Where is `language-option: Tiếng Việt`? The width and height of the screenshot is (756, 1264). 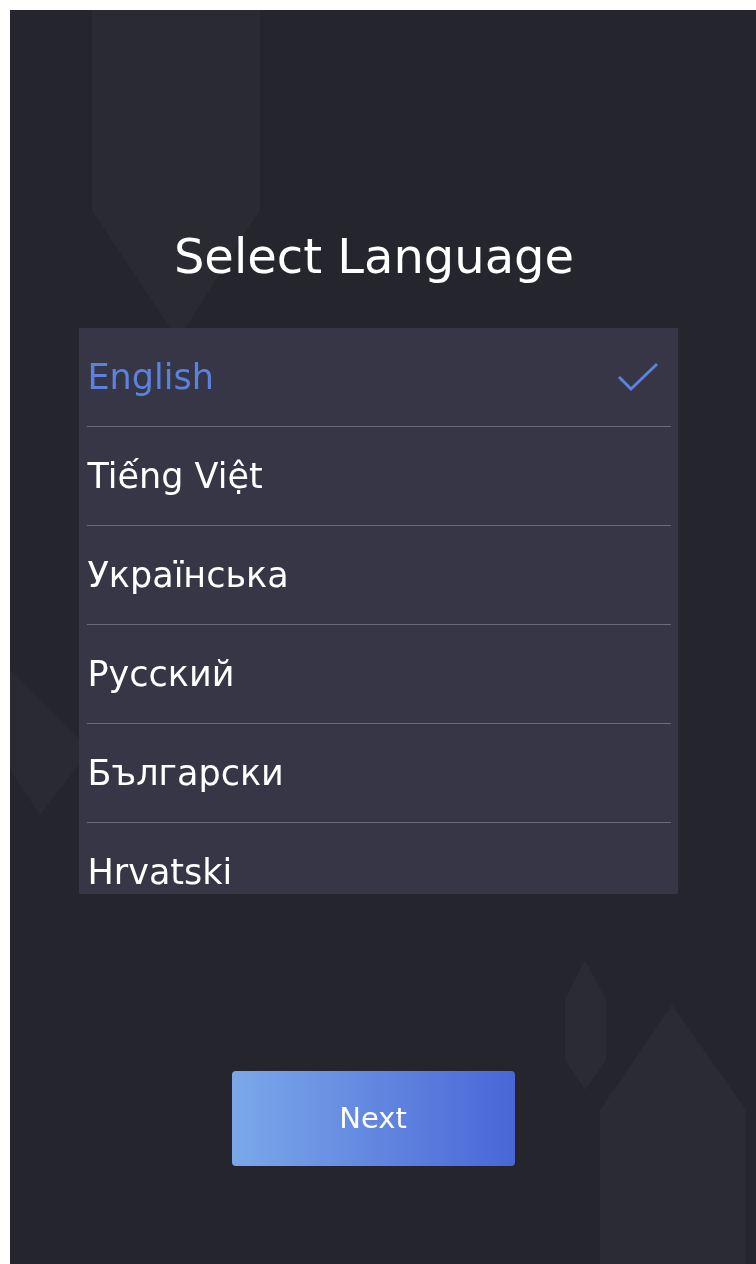
language-option: Tiếng Việt is located at coordinates (378, 476).